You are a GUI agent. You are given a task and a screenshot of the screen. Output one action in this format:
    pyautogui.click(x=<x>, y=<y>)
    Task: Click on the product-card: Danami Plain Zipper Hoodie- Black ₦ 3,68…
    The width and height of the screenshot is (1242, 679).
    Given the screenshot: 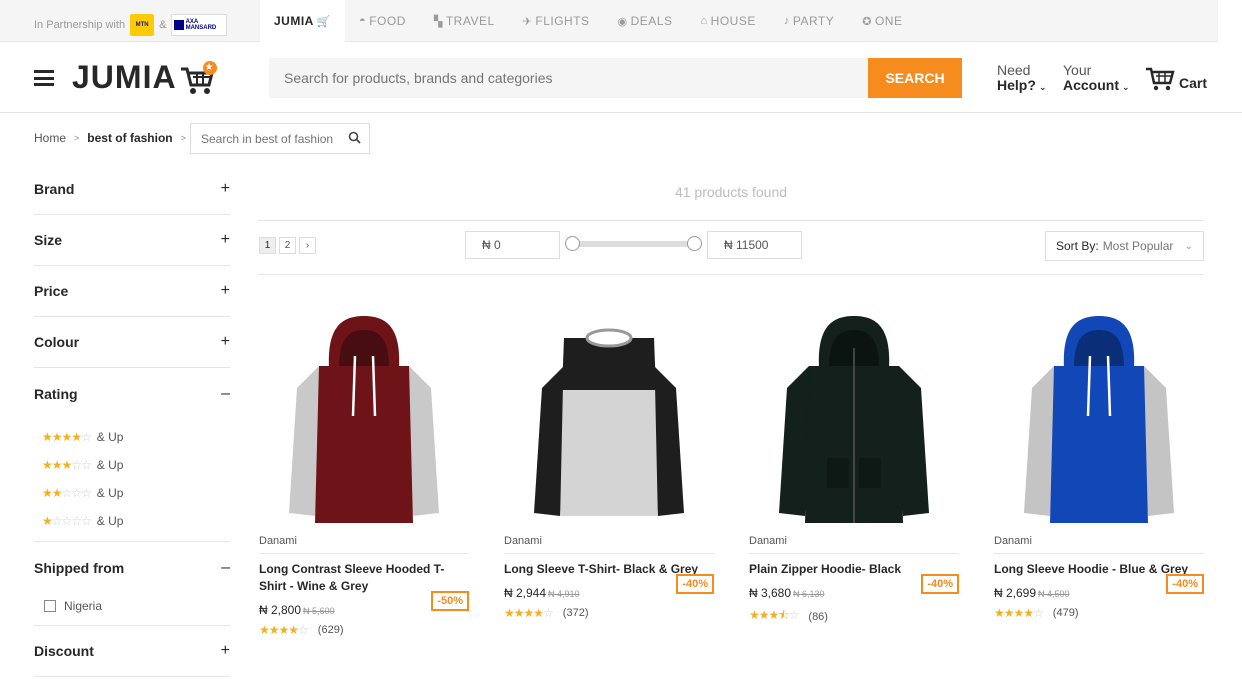 What is the action you would take?
    pyautogui.click(x=854, y=467)
    